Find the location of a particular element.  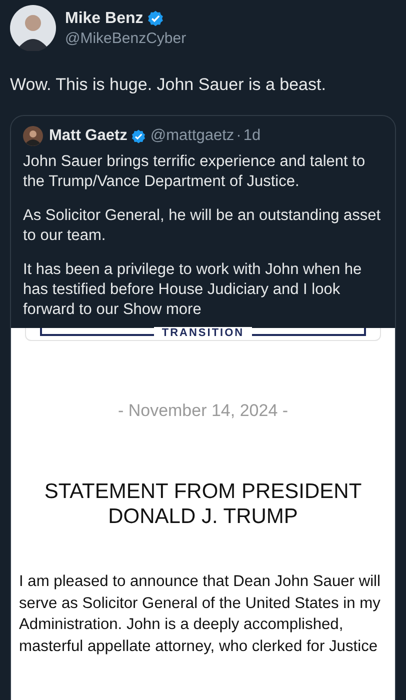

post-time: 1d is located at coordinates (252, 136).